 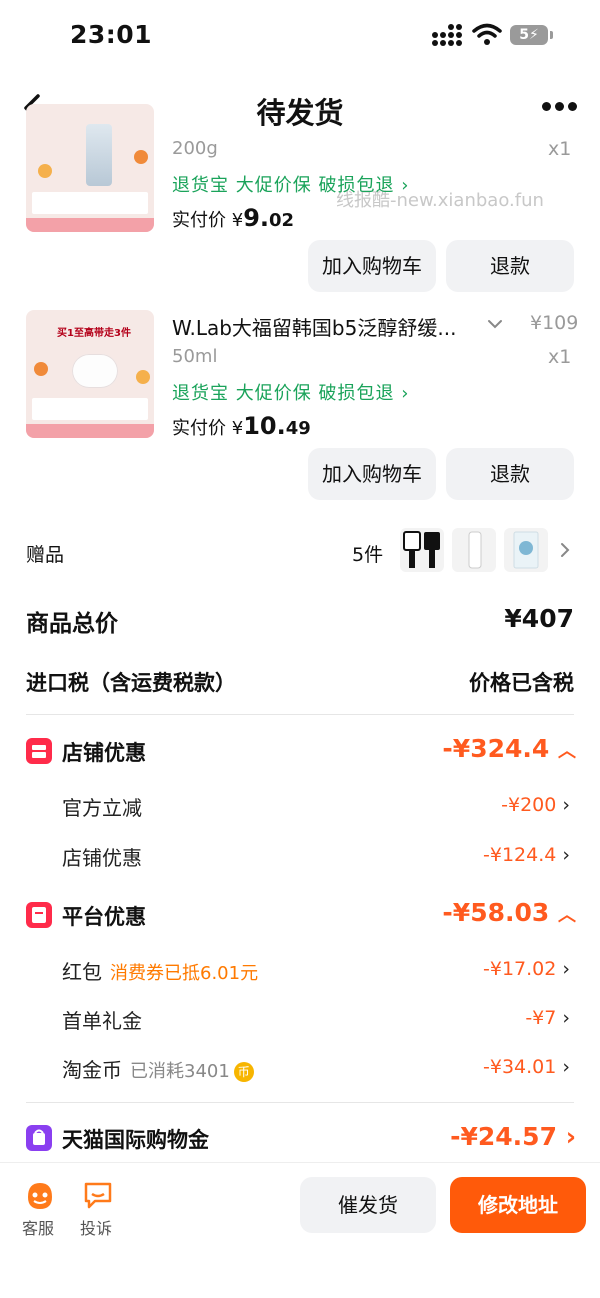 I want to click on modify-address-button: 修改地址, so click(x=518, y=1205).